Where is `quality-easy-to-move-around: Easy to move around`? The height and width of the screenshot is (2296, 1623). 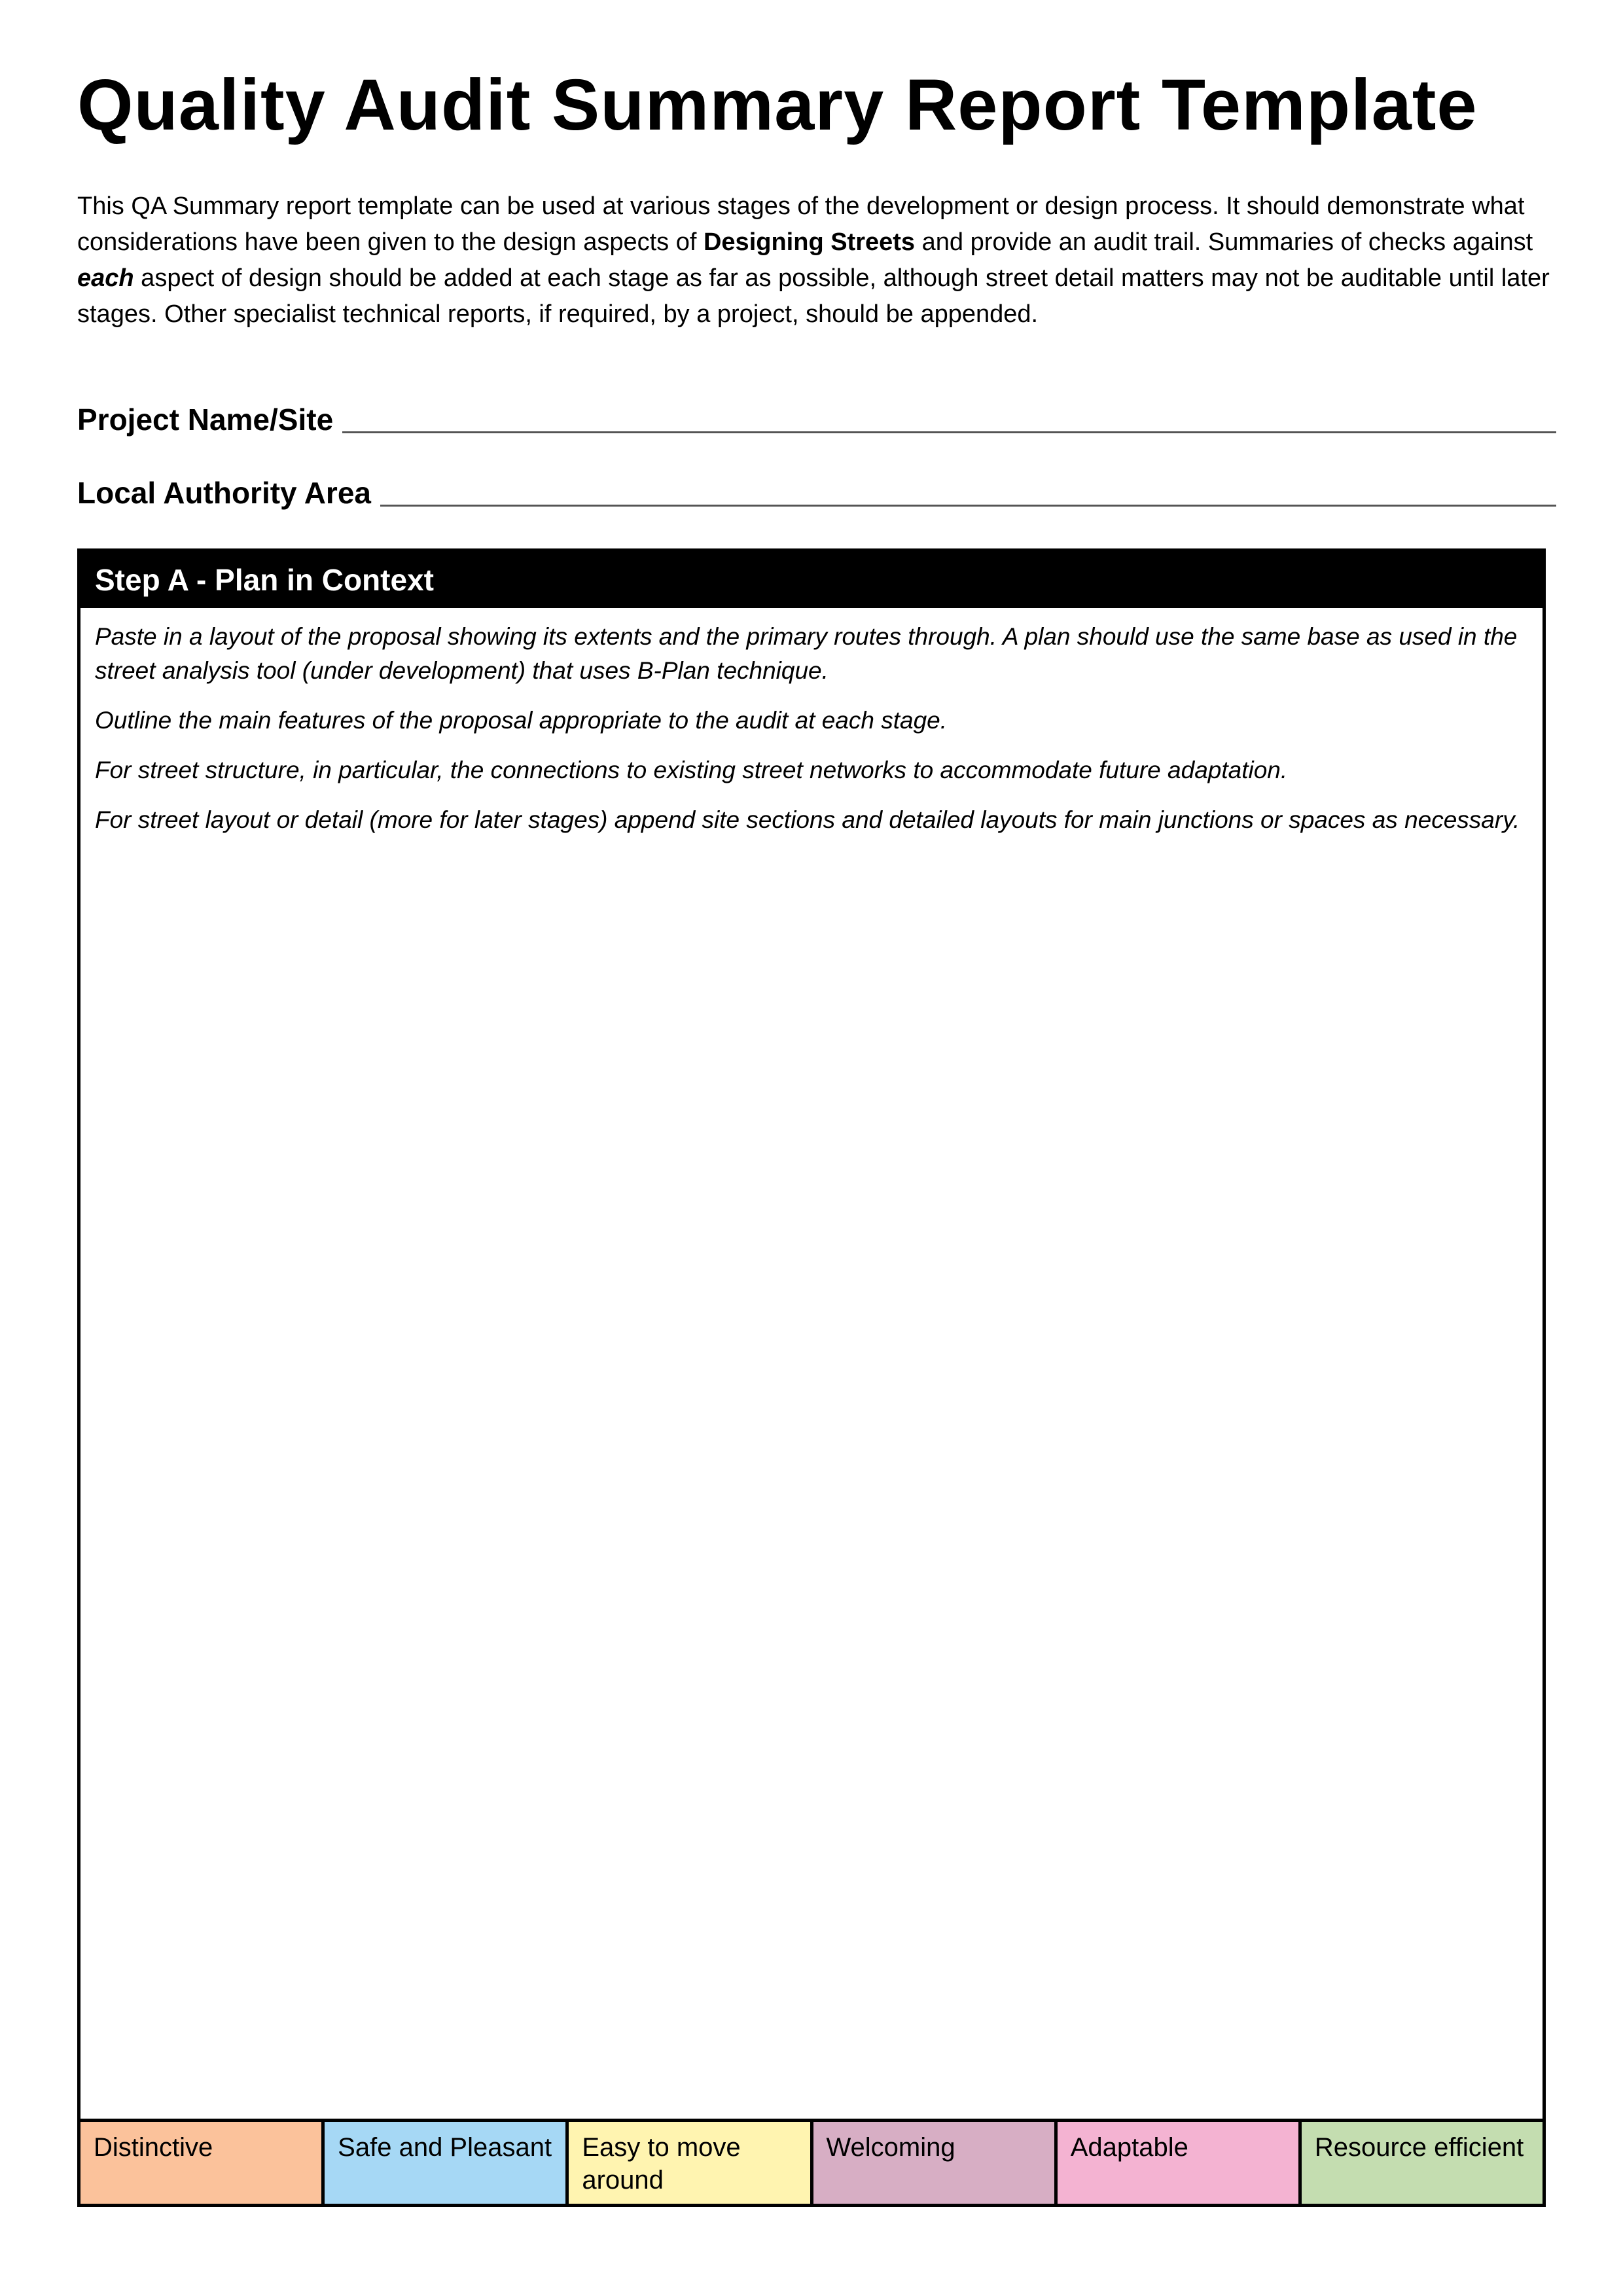
quality-easy-to-move-around: Easy to move around is located at coordinates (691, 2163).